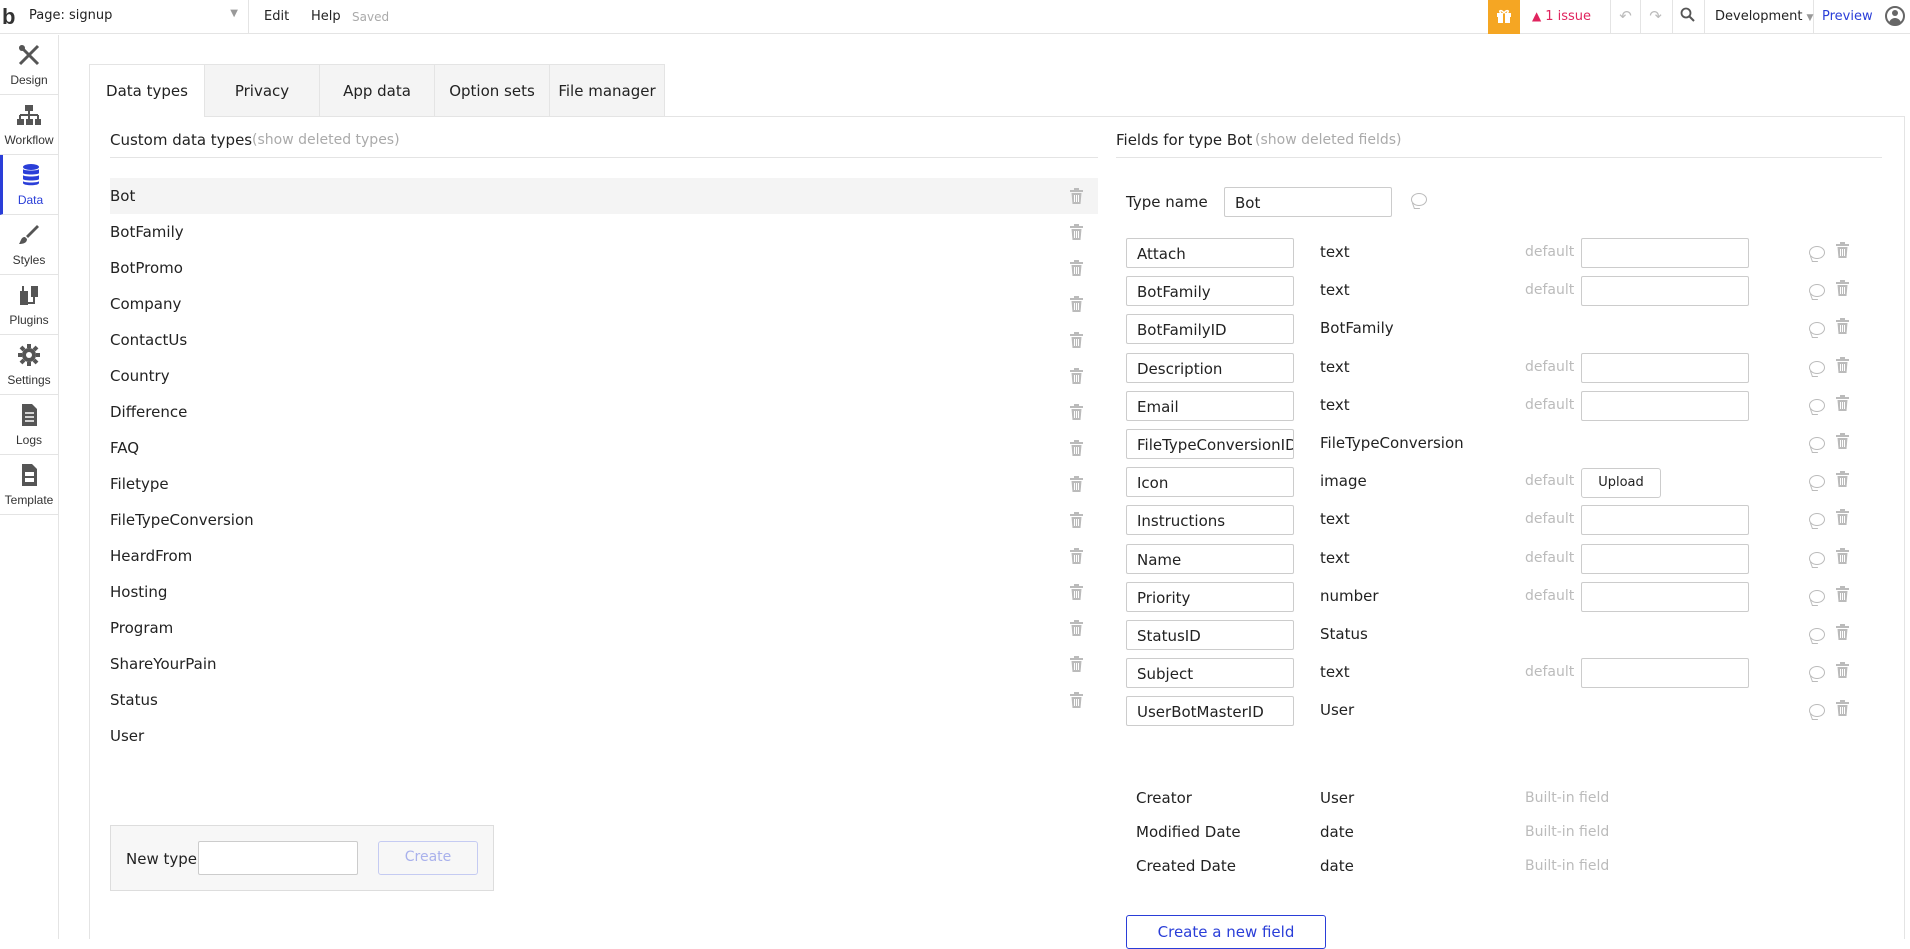 The height and width of the screenshot is (949, 1910). I want to click on field-name-input: StatusID, so click(1210, 635).